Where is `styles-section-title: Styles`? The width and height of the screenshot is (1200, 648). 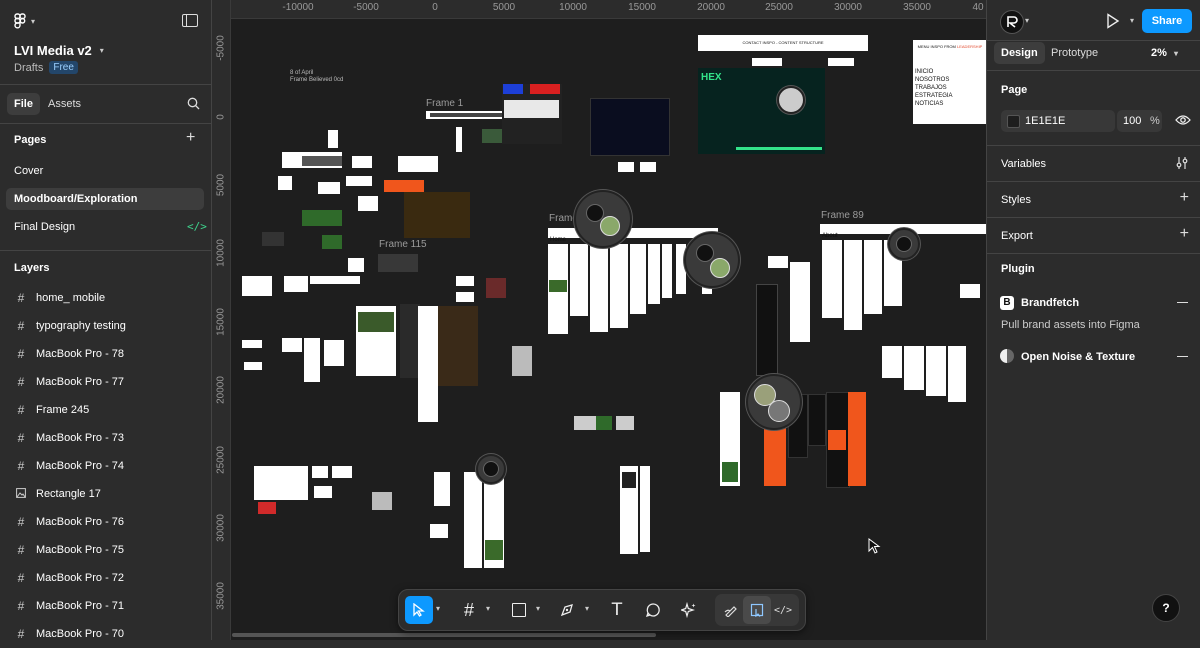
styles-section-title: Styles is located at coordinates (1016, 200).